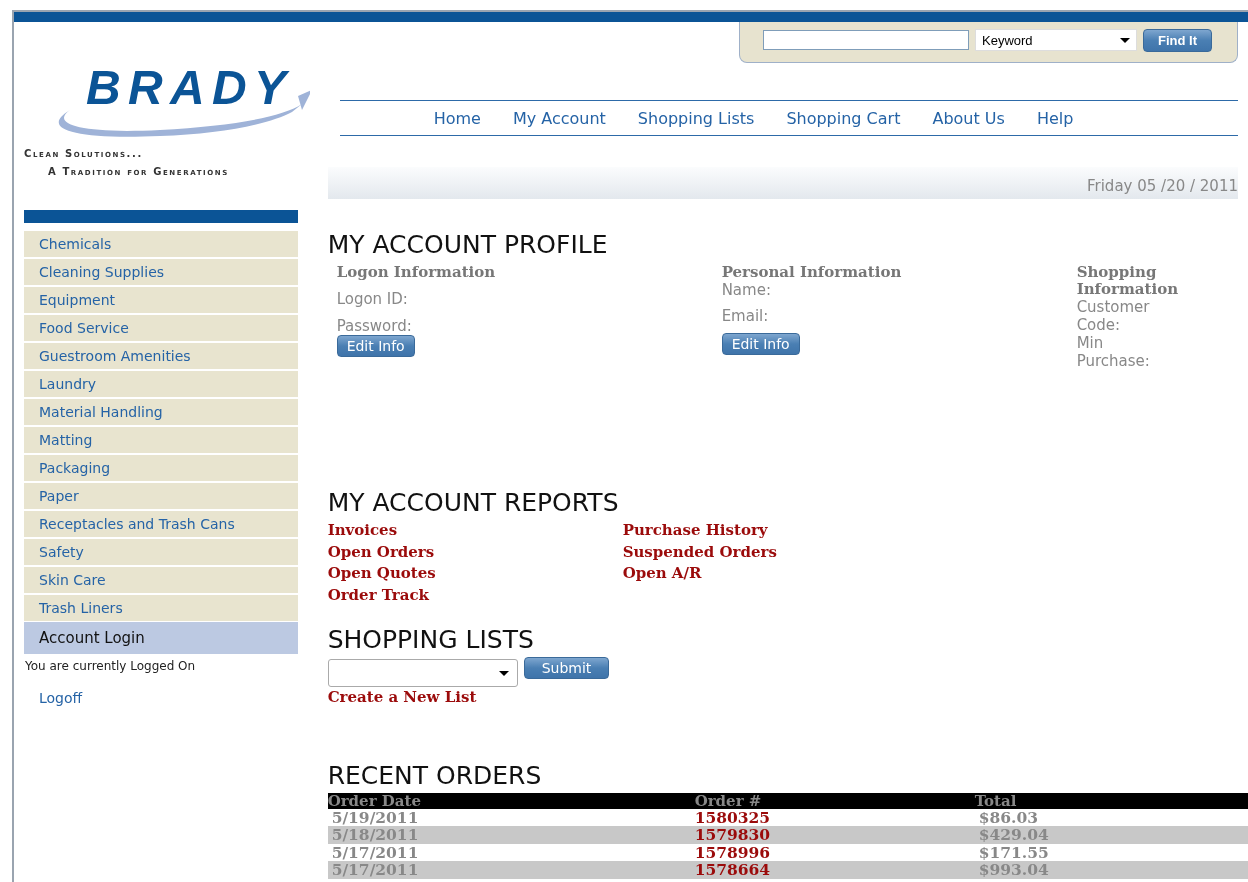 The height and width of the screenshot is (882, 1248). I want to click on order-number-link: 1578996, so click(834, 852).